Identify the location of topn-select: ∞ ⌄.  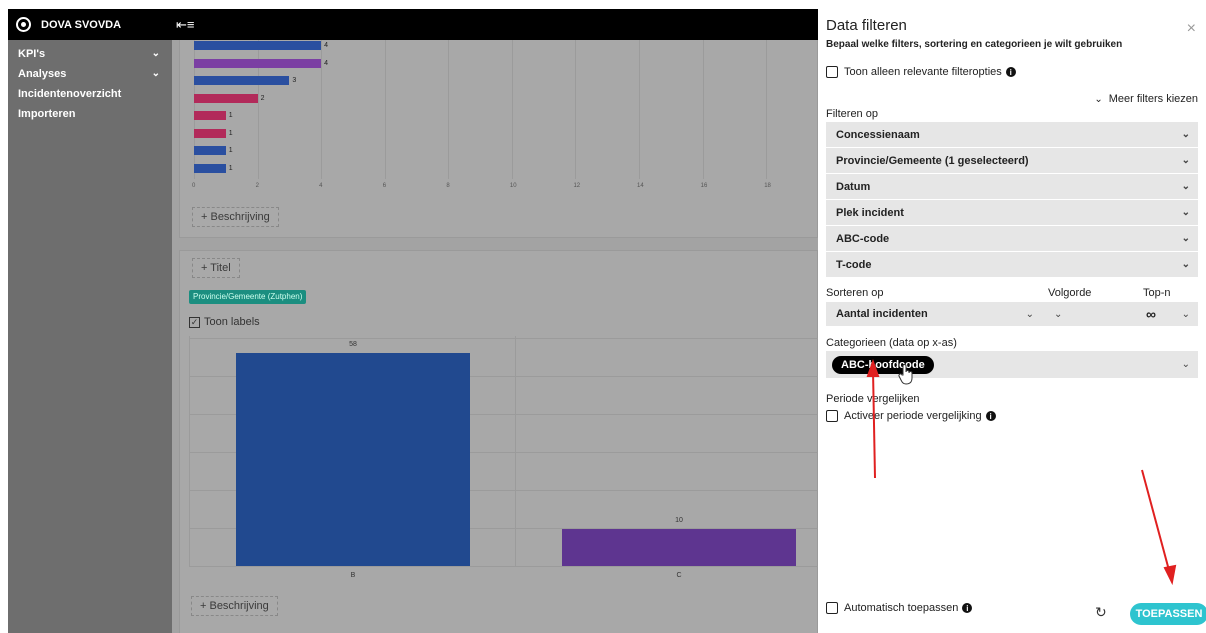
(1170, 314).